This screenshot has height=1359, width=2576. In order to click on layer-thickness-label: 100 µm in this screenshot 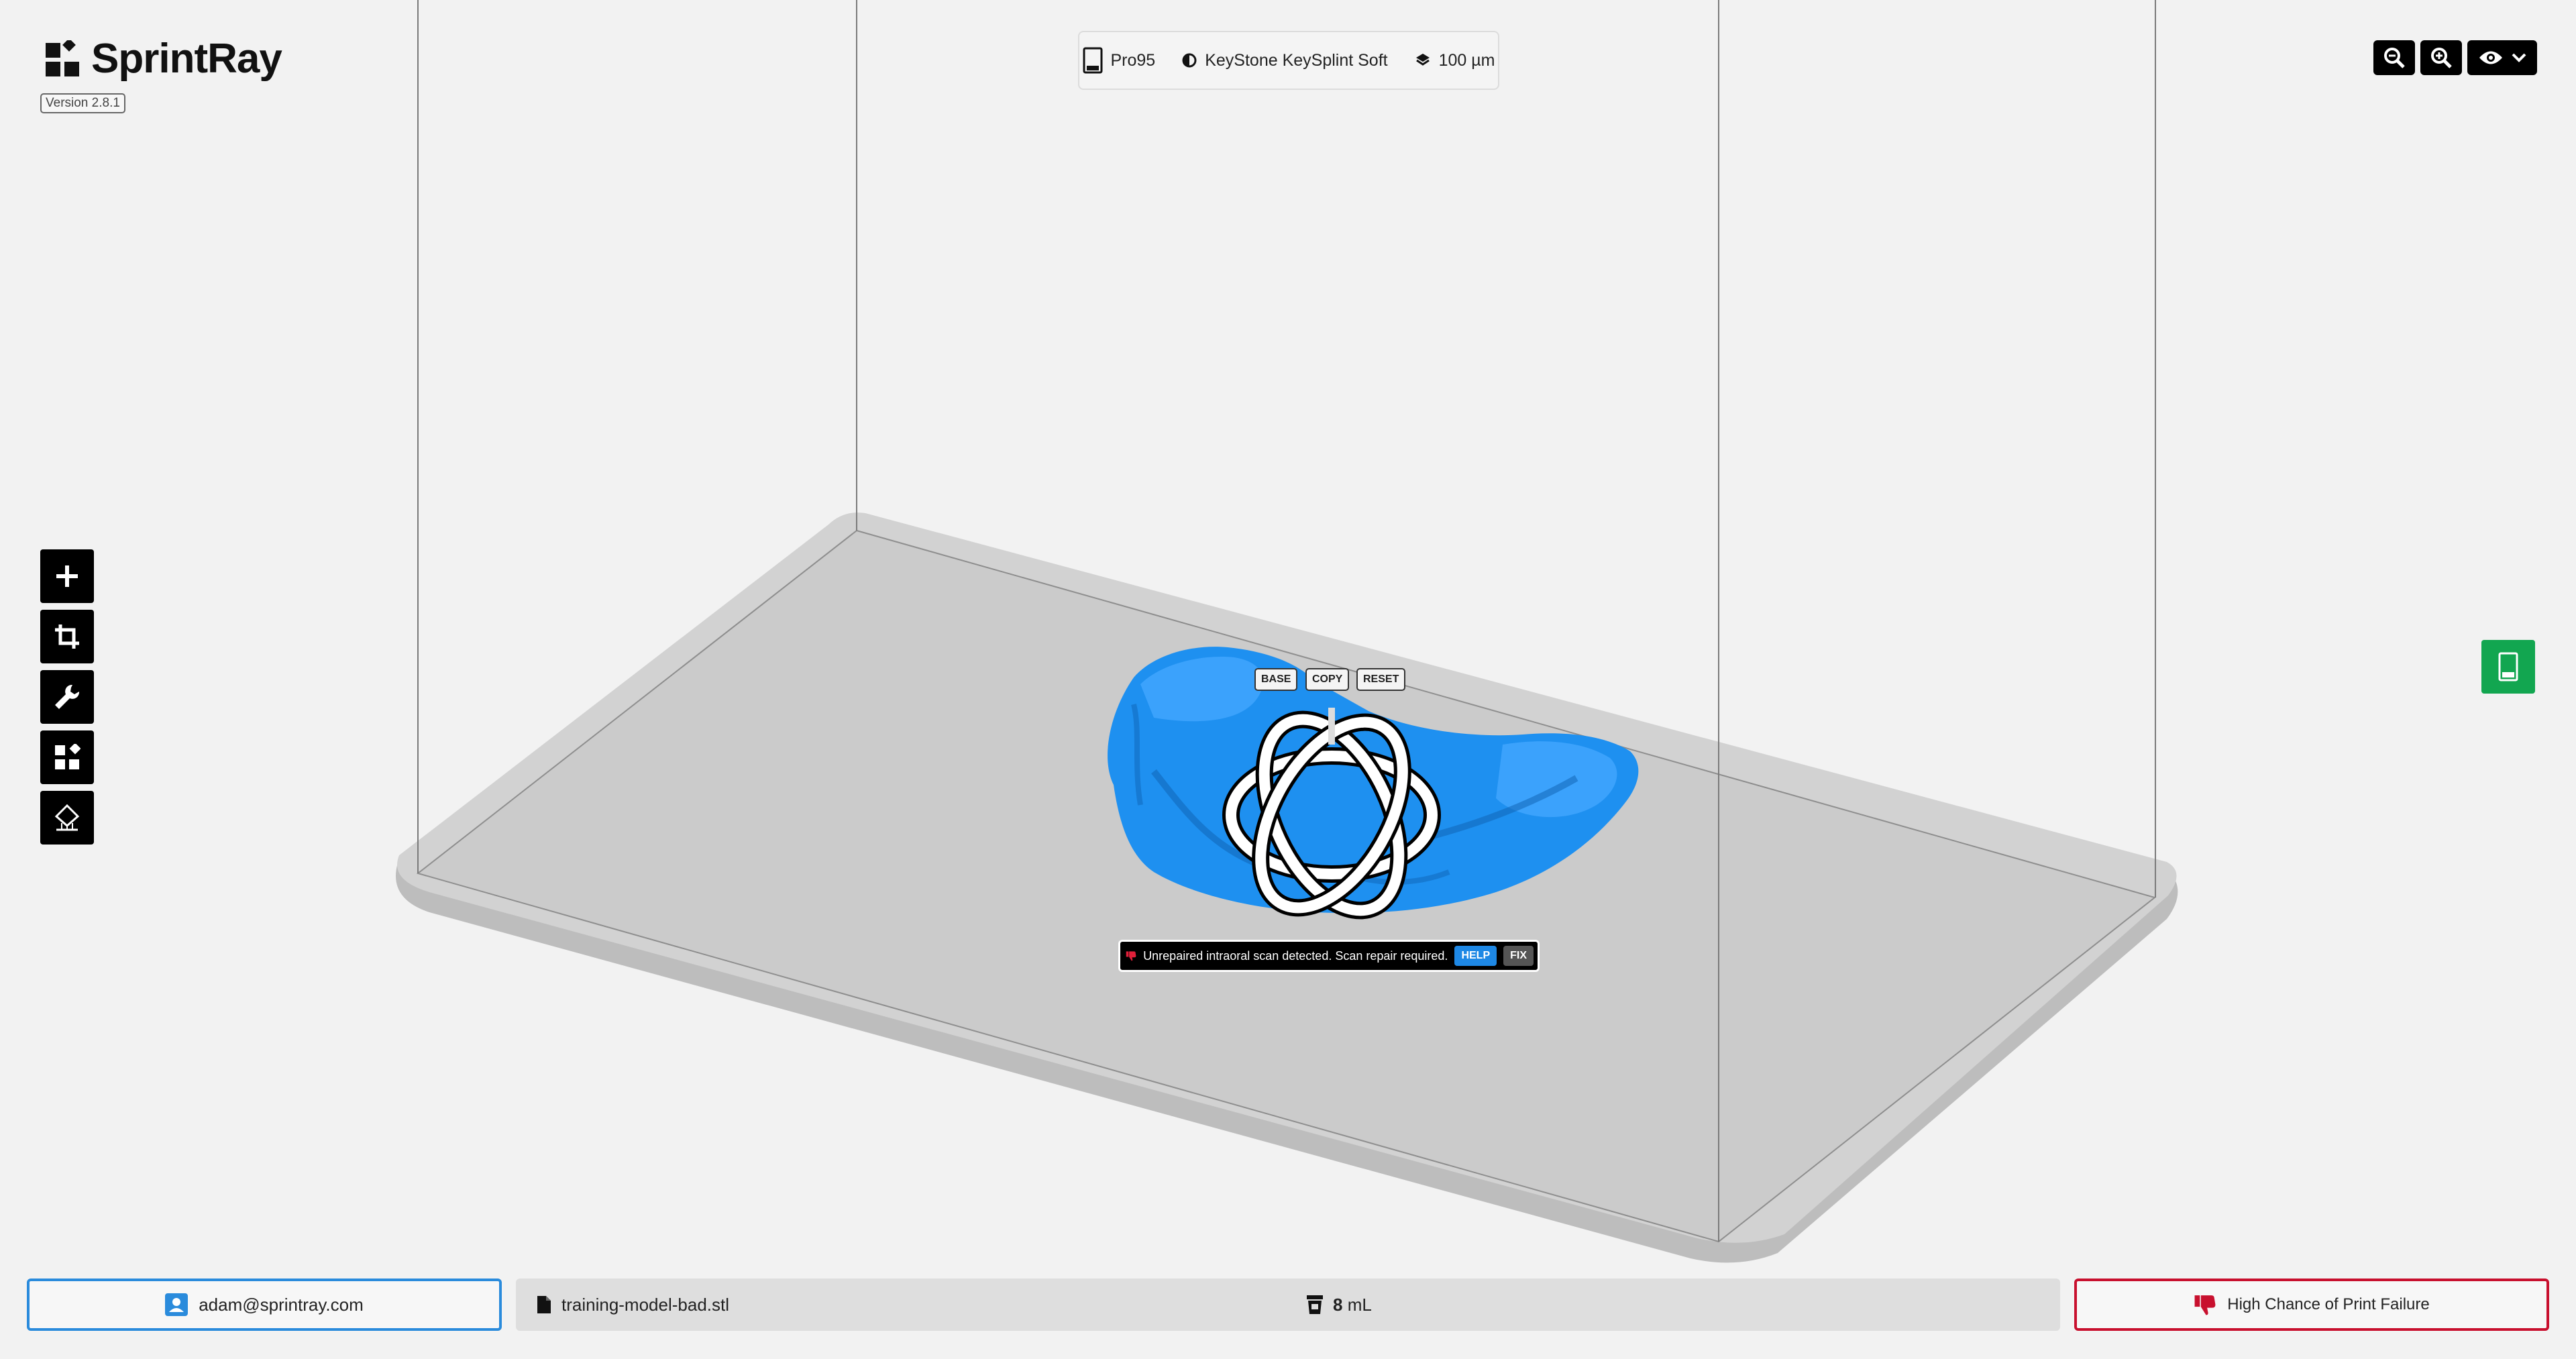, I will do `click(1466, 60)`.